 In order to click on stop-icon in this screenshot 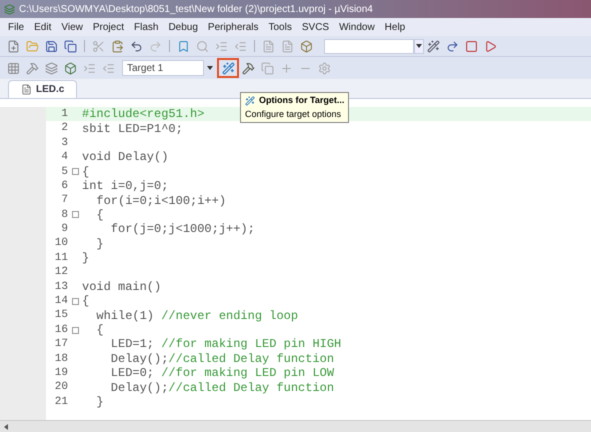, I will do `click(471, 46)`.